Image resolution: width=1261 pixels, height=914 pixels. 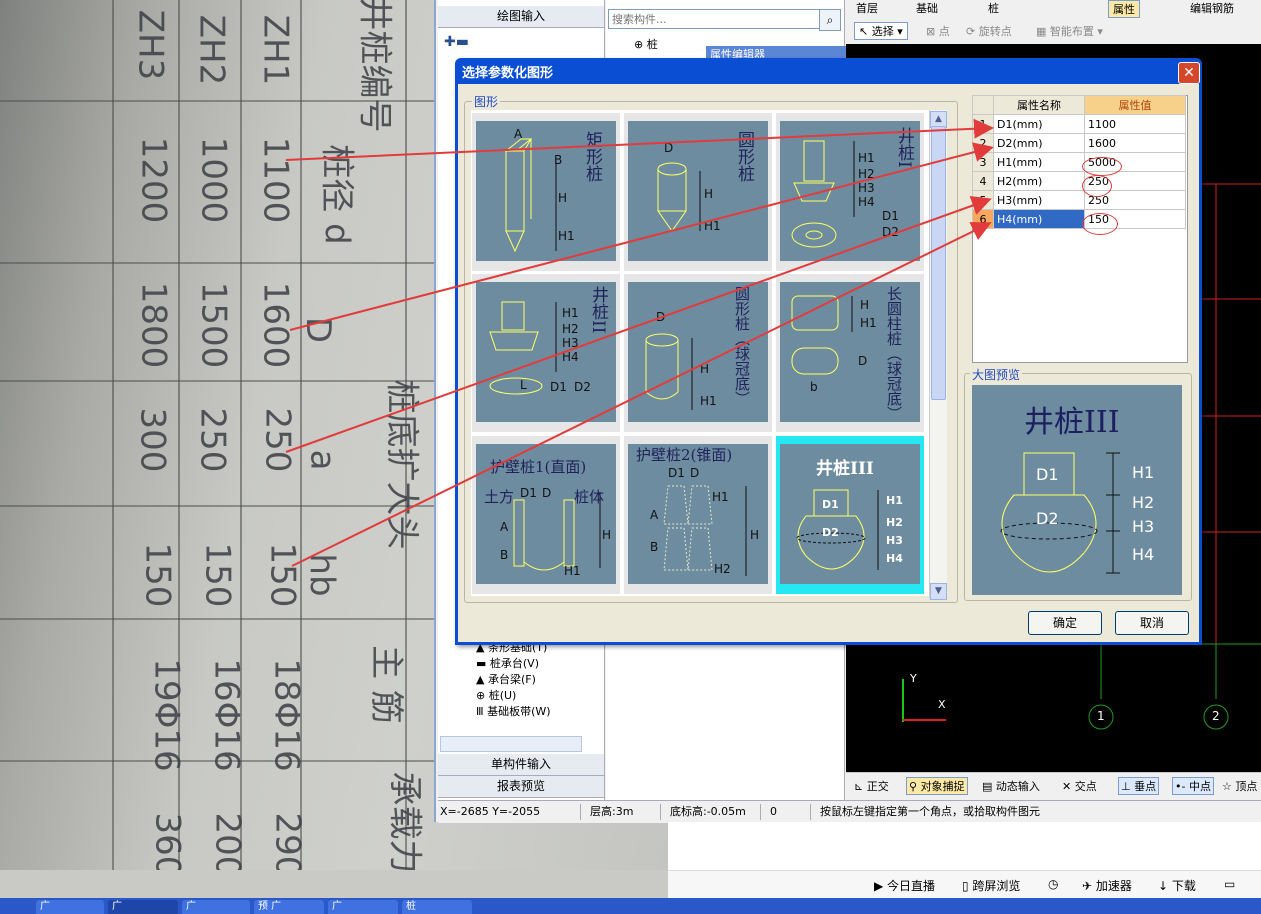 What do you see at coordinates (938, 591) in the screenshot?
I see `scroll-down-icon: ▼` at bounding box center [938, 591].